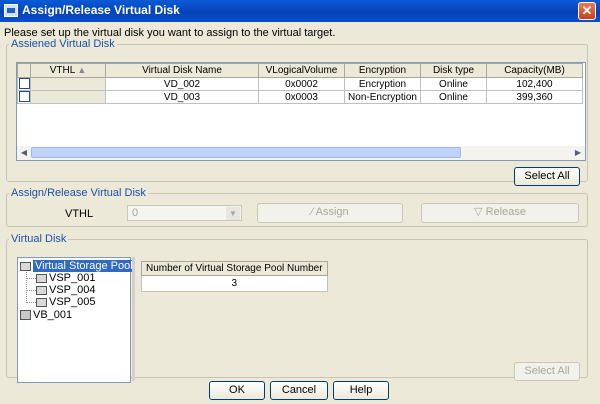 The width and height of the screenshot is (600, 404). Describe the element at coordinates (25, 266) in the screenshot. I see `storage-pool-icon` at that location.